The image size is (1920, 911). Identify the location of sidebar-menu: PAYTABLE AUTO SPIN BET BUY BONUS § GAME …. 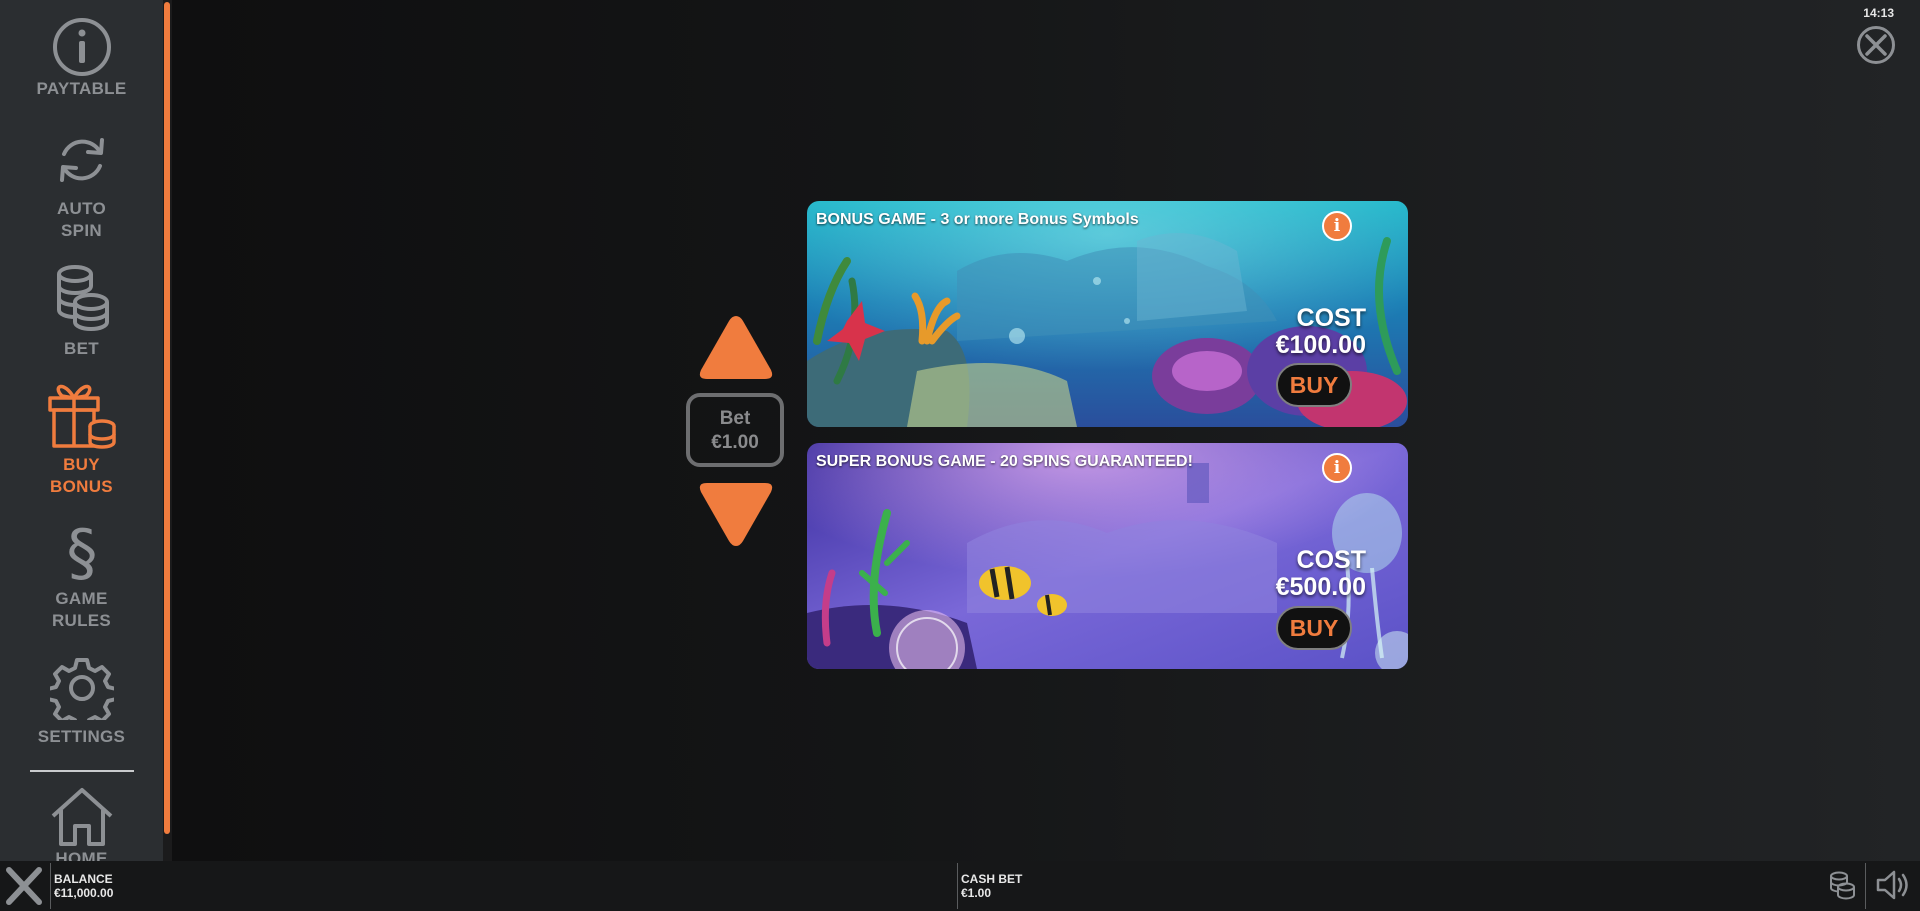
(81, 430).